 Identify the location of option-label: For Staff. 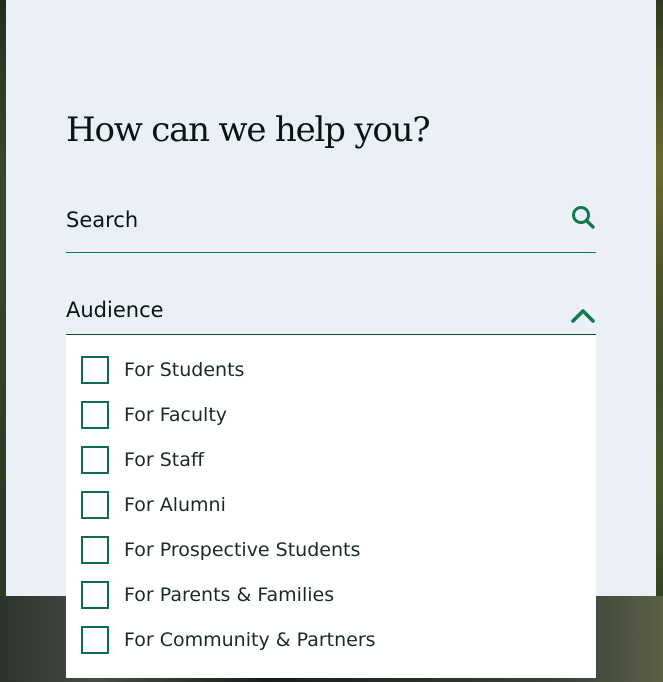
(164, 460).